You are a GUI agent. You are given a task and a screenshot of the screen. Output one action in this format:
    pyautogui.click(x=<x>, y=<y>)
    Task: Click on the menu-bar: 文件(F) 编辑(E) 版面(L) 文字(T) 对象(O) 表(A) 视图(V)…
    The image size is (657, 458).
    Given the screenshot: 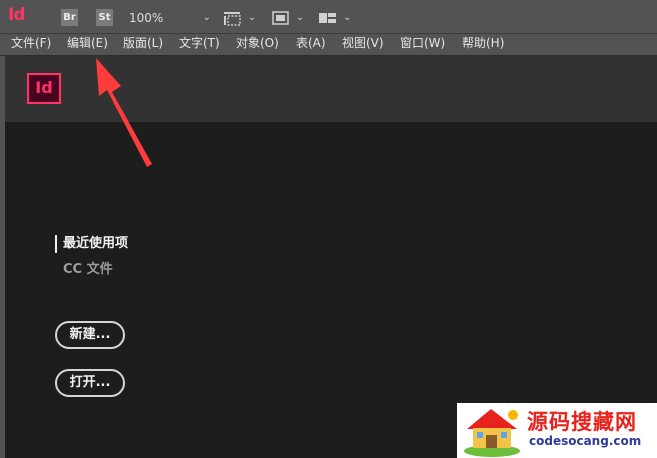 What is the action you would take?
    pyautogui.click(x=328, y=45)
    